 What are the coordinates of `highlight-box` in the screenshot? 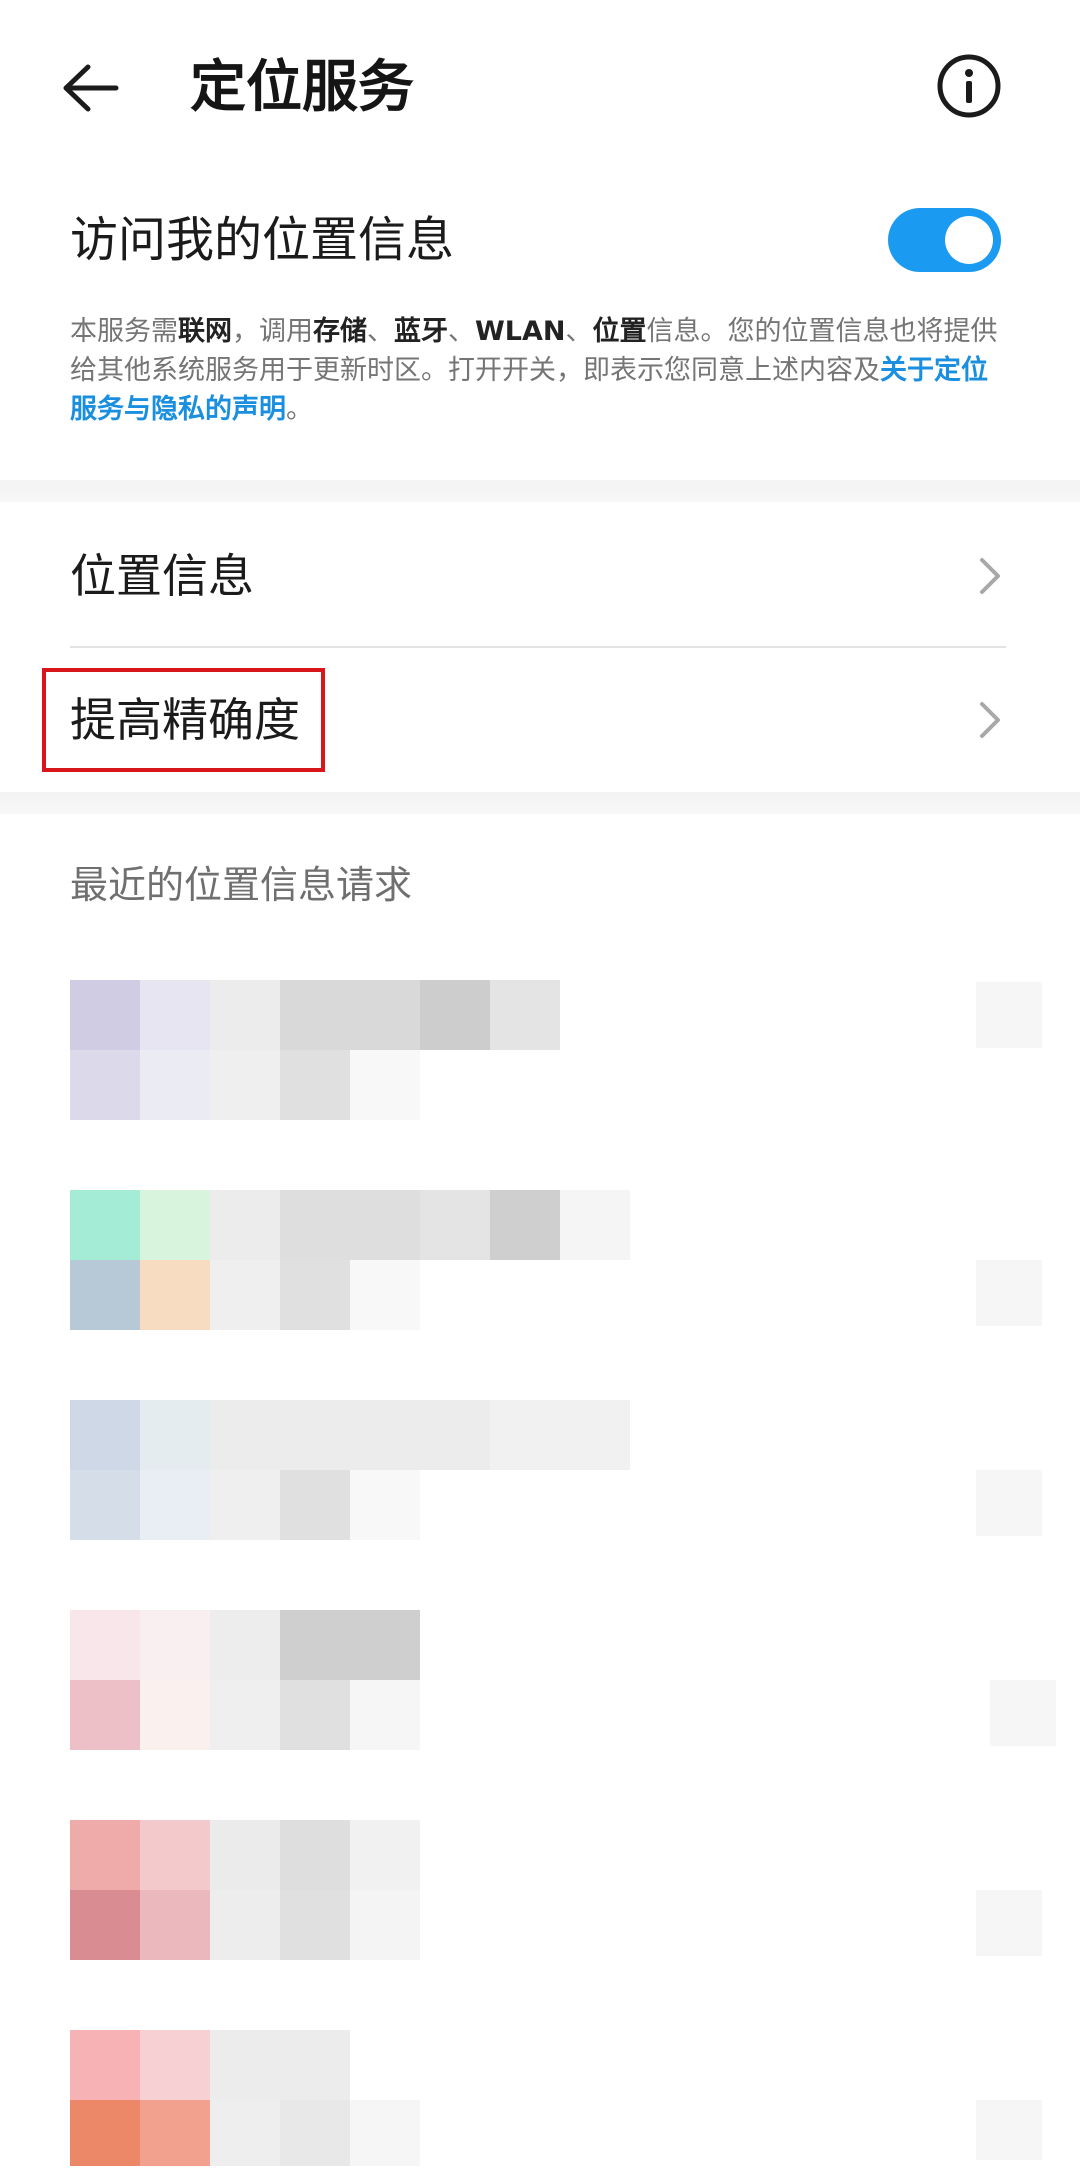 It's located at (183, 720).